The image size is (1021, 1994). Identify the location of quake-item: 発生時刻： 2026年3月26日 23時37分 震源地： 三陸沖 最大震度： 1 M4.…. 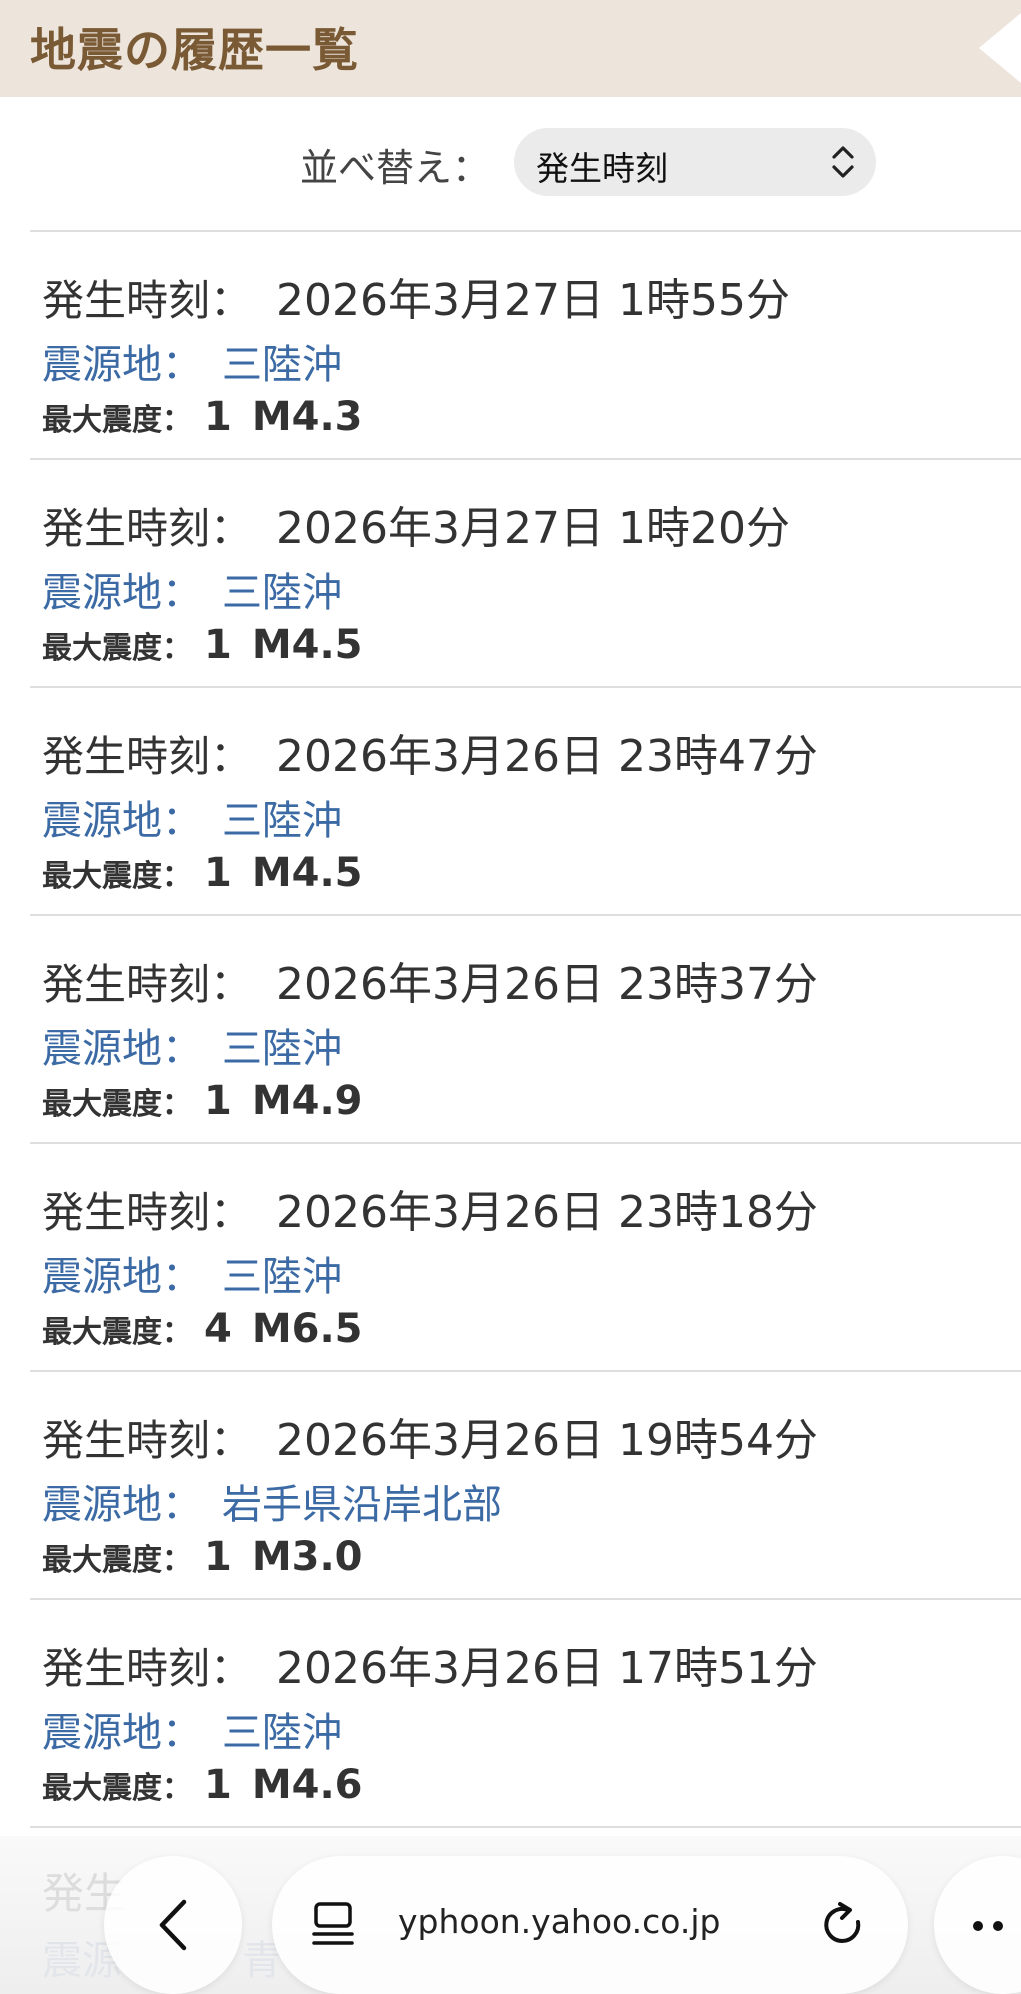
(510, 1030).